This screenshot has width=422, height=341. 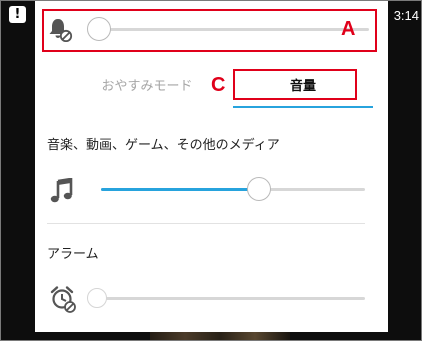 I want to click on media-volume-track, so click(x=233, y=189).